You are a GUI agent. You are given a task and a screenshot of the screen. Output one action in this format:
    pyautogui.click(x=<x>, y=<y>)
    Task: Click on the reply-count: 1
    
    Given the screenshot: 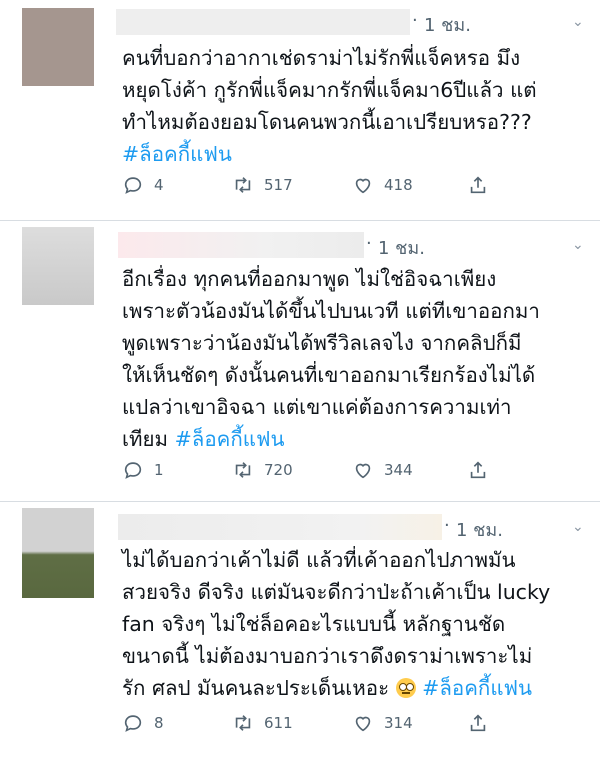 What is the action you would take?
    pyautogui.click(x=159, y=470)
    